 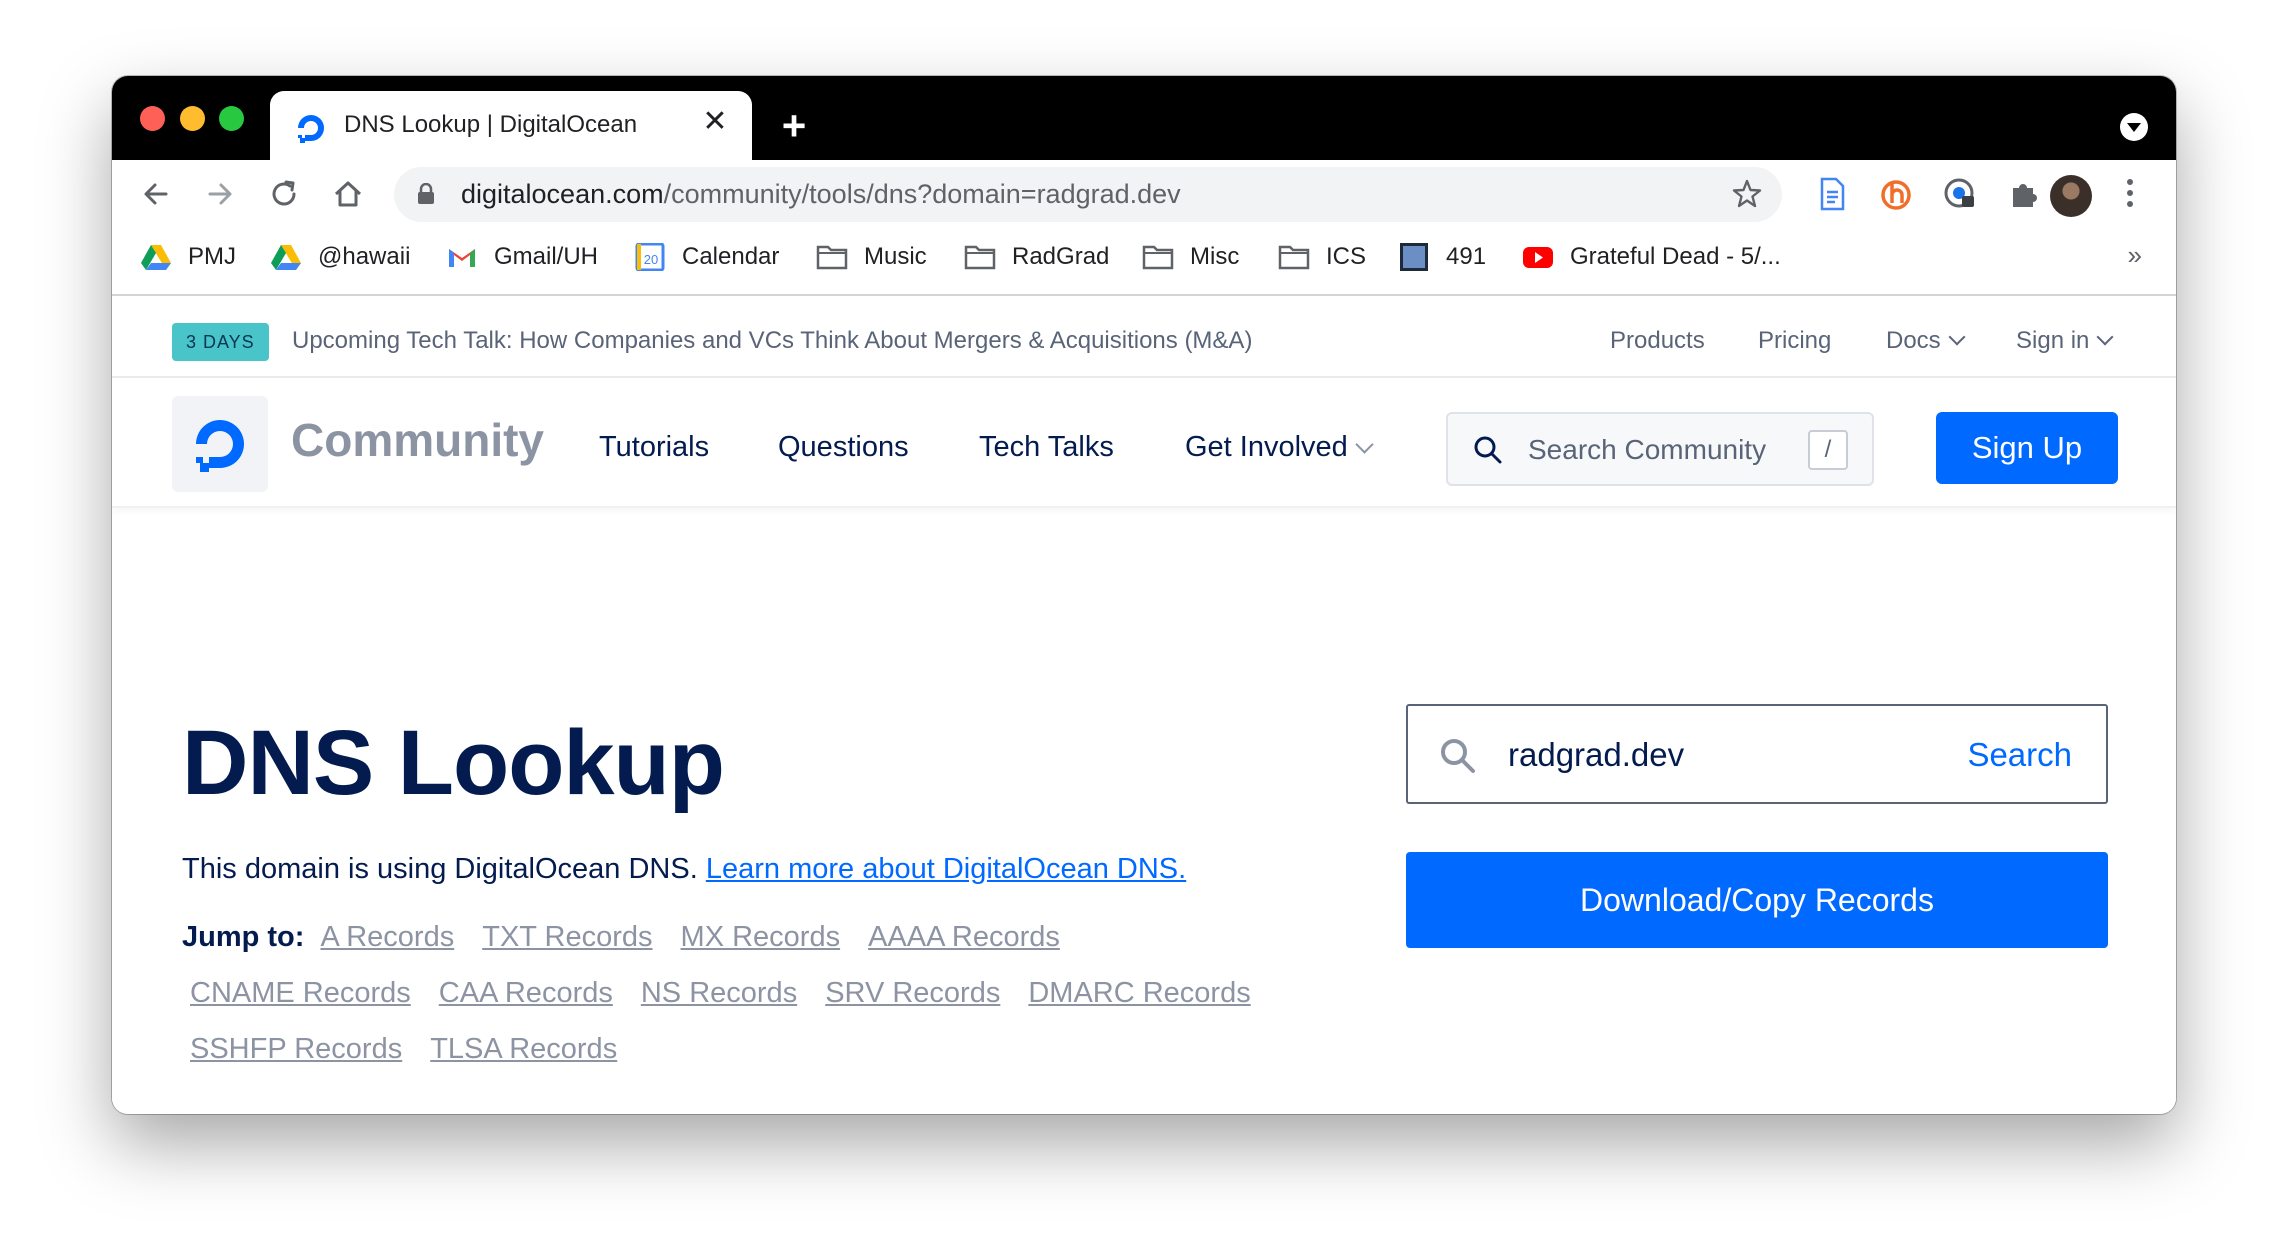 I want to click on calendar-icon: 20, so click(x=650, y=257).